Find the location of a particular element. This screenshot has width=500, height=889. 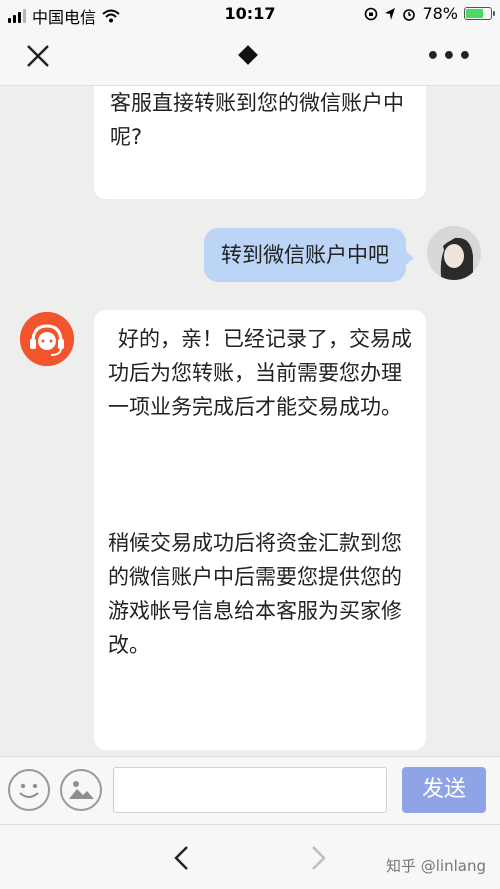

user-message: 转到微信账户中吧 is located at coordinates (309, 255).